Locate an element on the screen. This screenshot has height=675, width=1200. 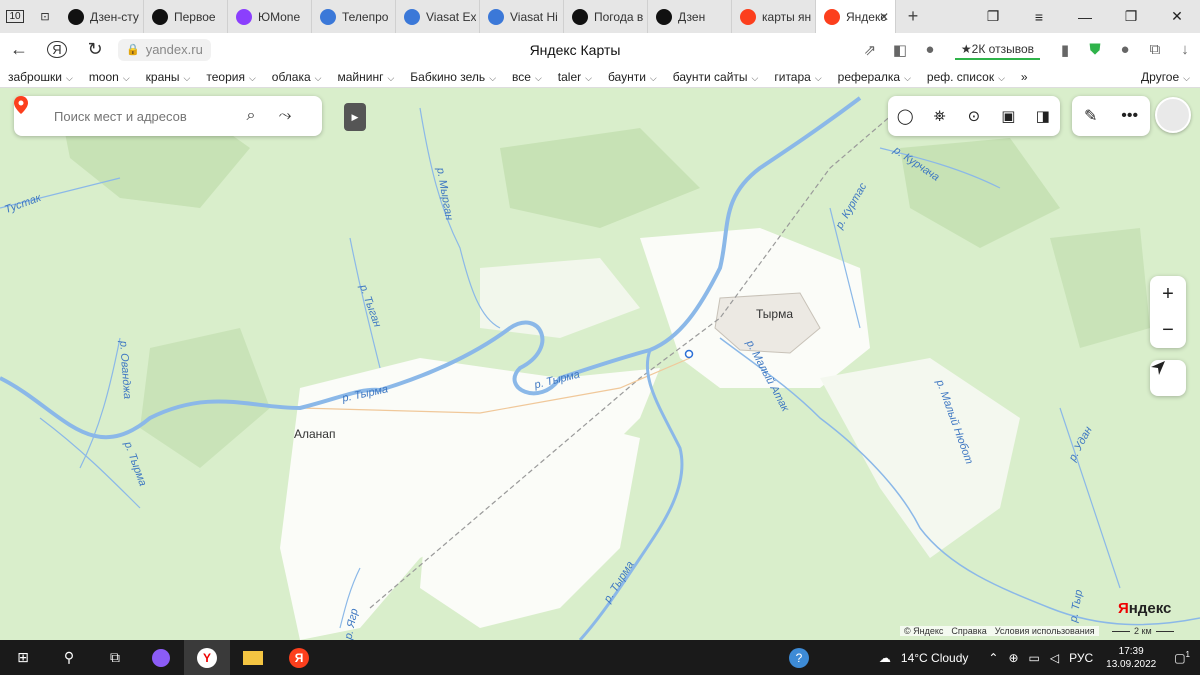
back-button: ← is located at coordinates (19, 49).